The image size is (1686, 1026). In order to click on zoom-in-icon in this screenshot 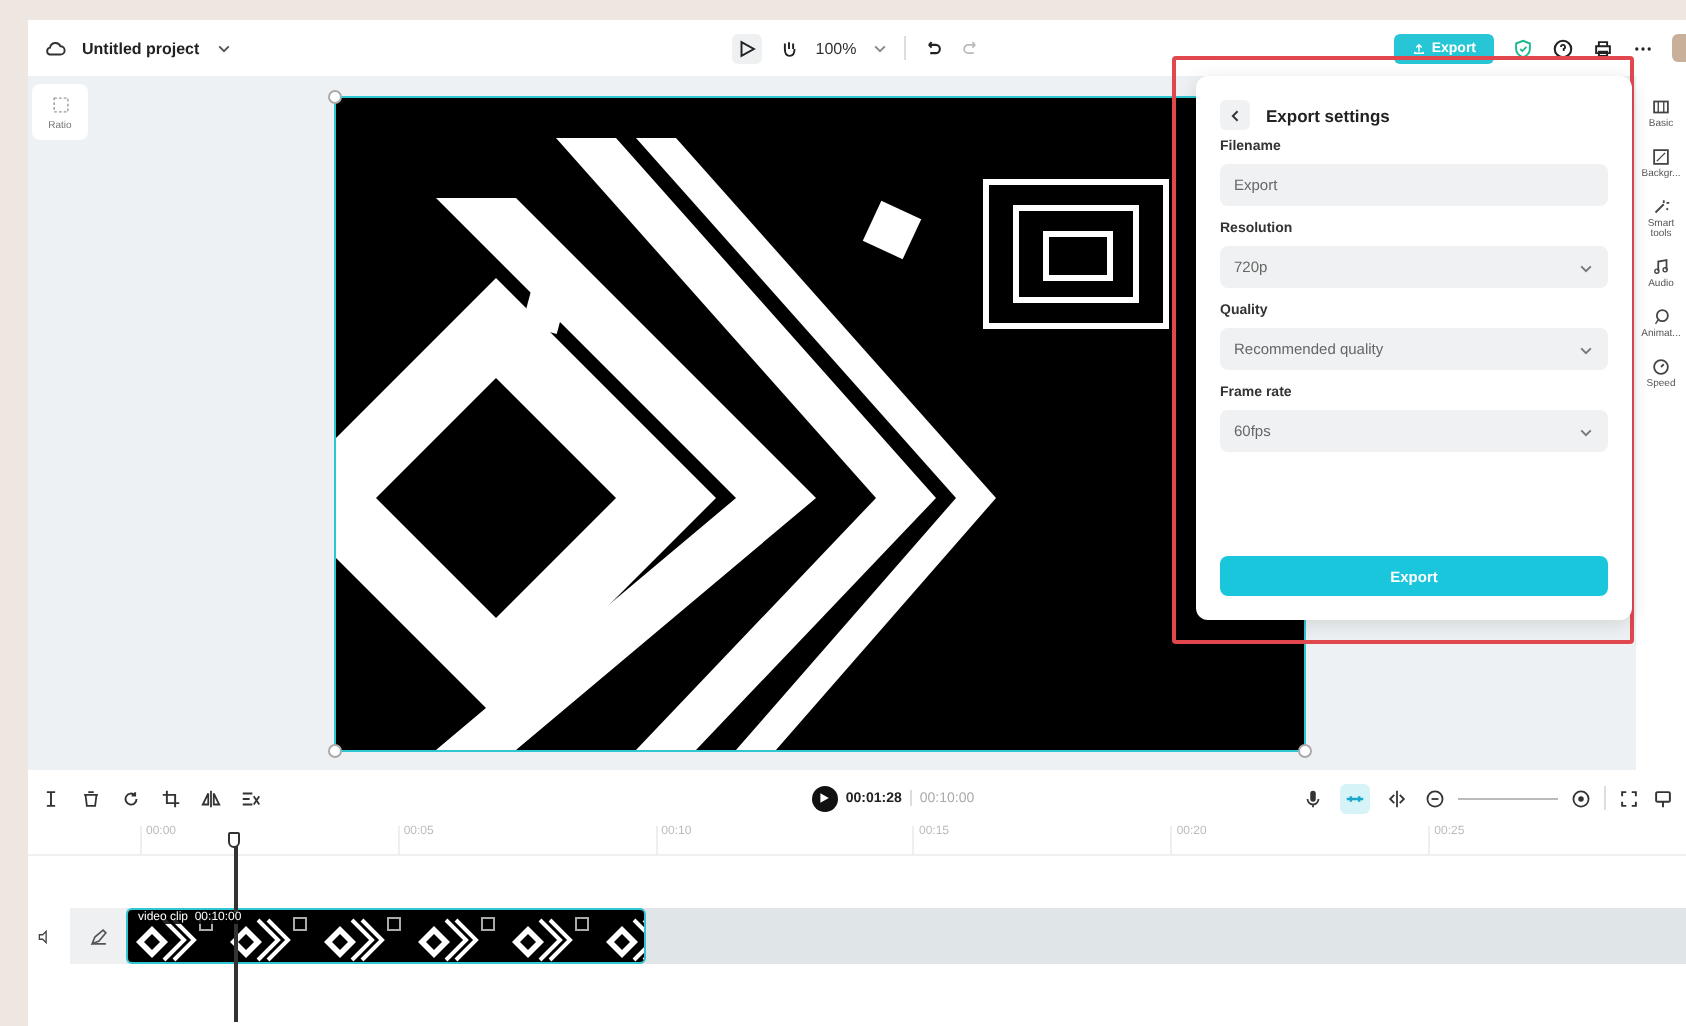, I will do `click(1581, 798)`.